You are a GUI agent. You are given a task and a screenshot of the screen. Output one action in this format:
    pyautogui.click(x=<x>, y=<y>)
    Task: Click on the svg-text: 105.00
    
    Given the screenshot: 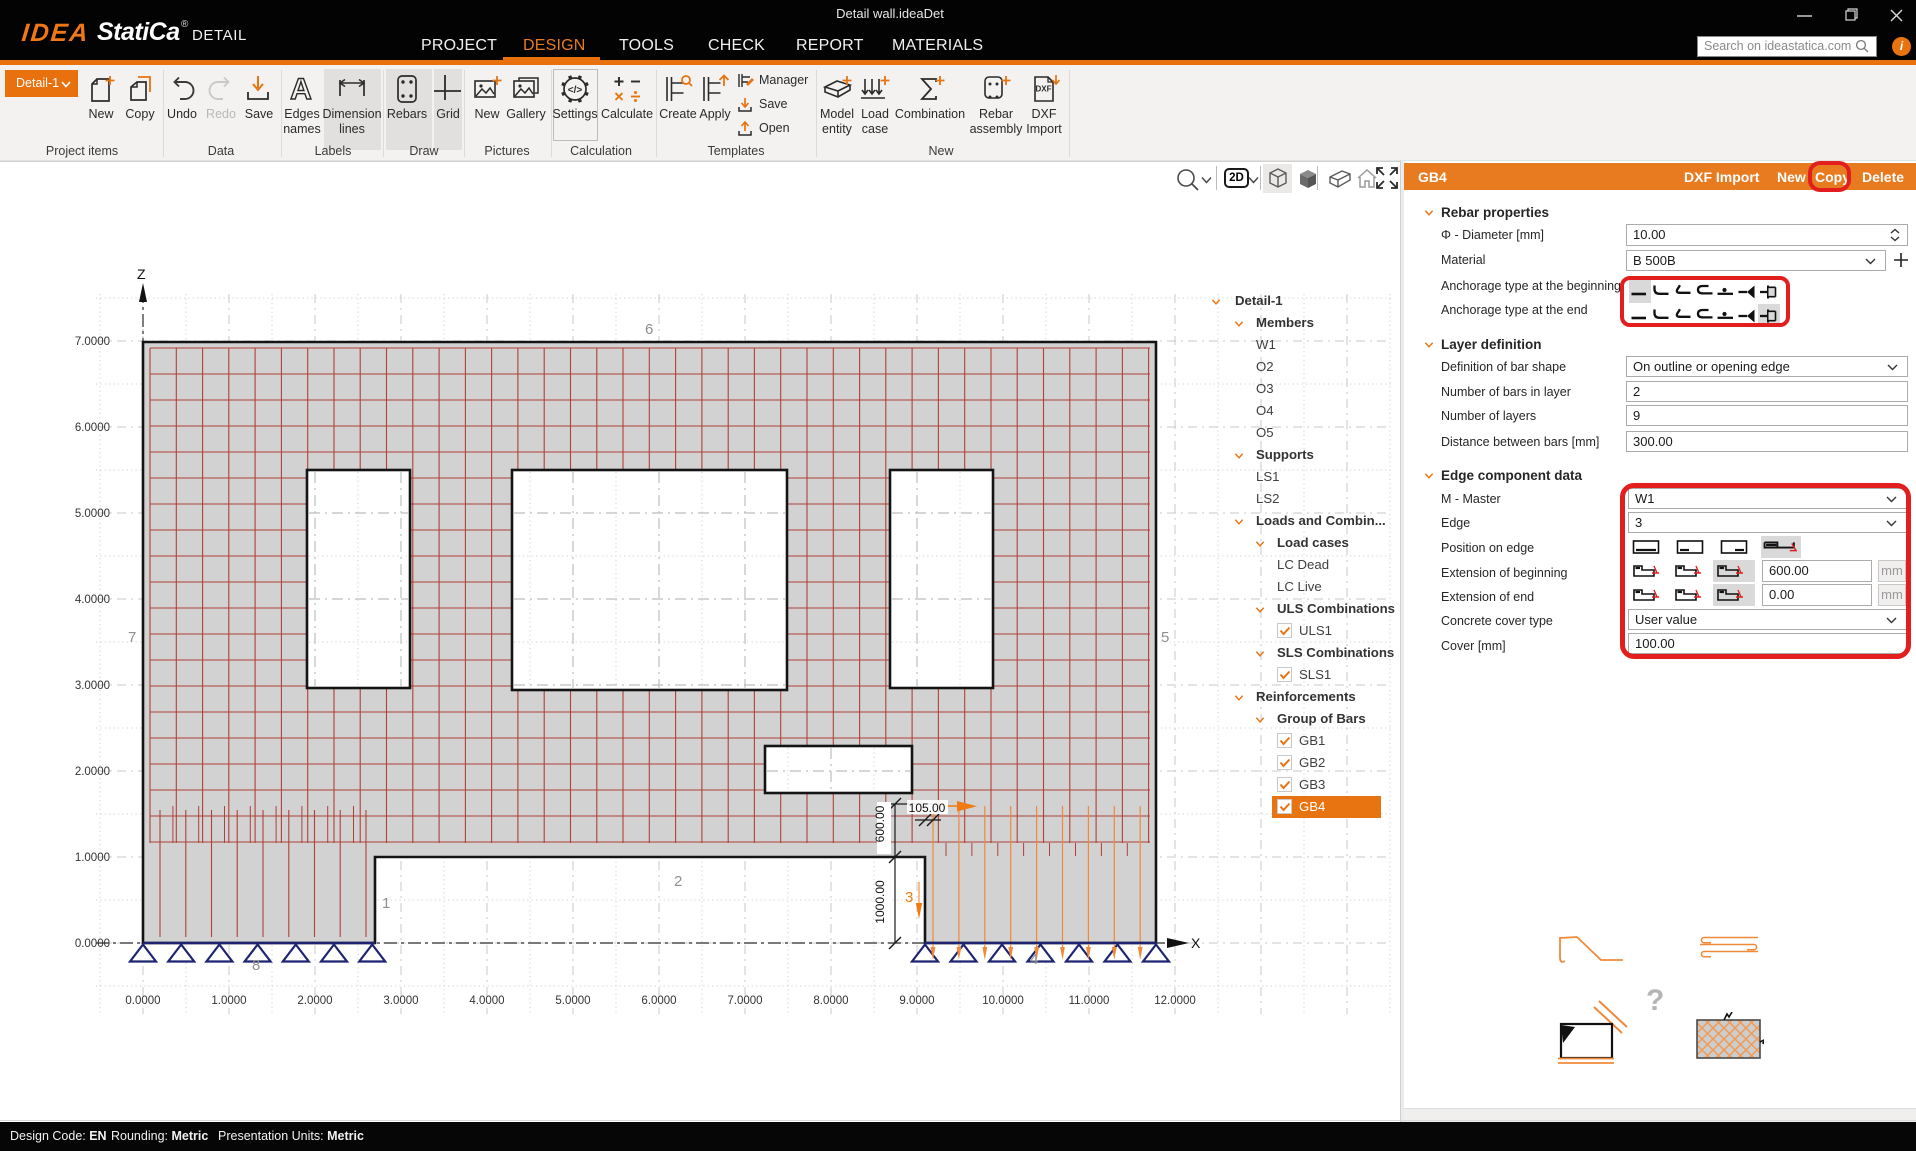 What is the action you would take?
    pyautogui.click(x=927, y=808)
    